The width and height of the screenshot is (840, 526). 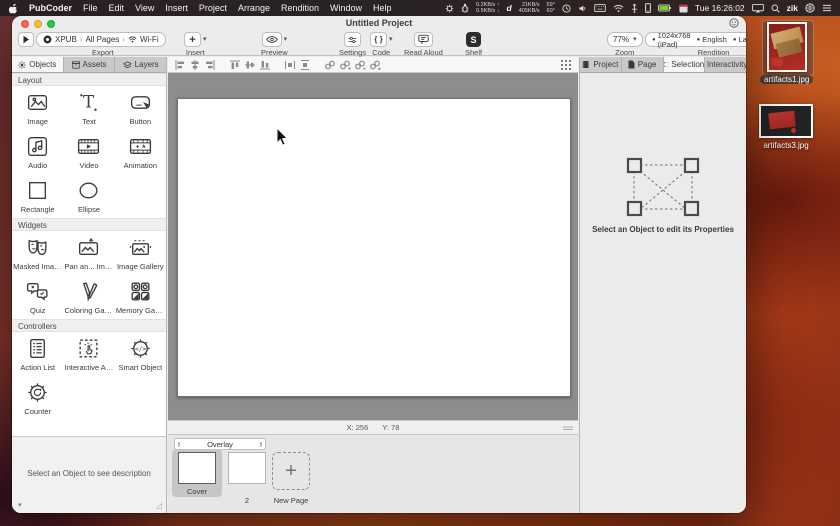 What do you see at coordinates (509, 8) in the screenshot?
I see `docker-menu-item: d` at bounding box center [509, 8].